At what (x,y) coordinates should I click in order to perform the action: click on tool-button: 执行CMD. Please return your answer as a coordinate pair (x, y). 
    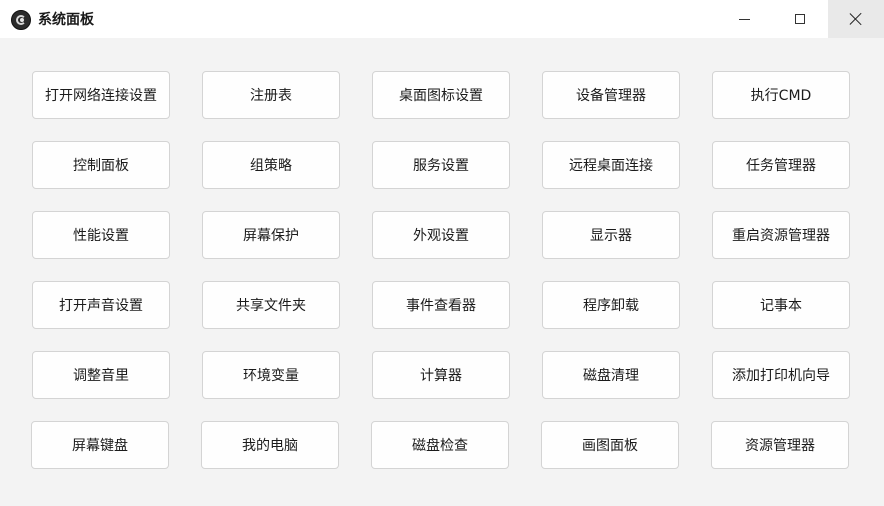
    Looking at the image, I should click on (781, 95).